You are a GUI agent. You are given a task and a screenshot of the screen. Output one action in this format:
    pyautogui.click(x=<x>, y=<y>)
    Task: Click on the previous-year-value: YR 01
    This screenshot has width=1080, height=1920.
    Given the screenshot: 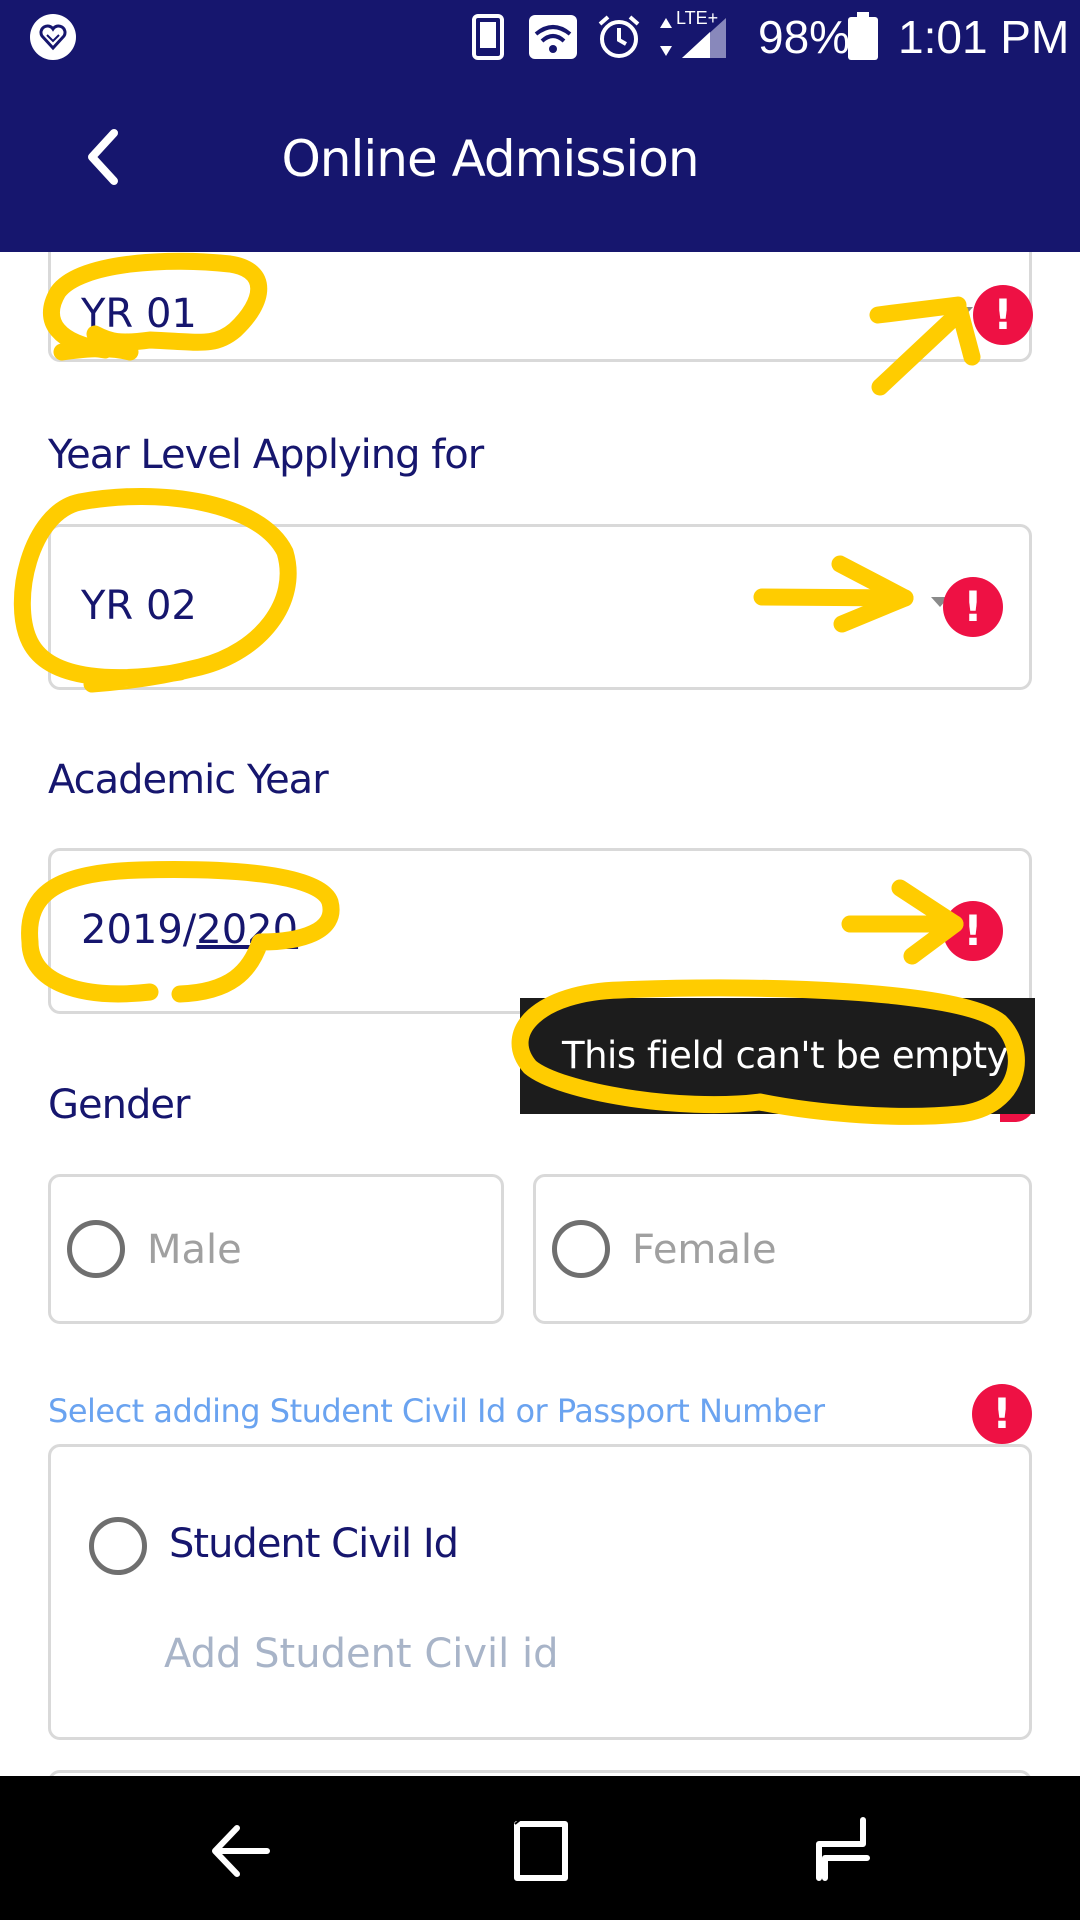 What is the action you would take?
    pyautogui.click(x=139, y=314)
    